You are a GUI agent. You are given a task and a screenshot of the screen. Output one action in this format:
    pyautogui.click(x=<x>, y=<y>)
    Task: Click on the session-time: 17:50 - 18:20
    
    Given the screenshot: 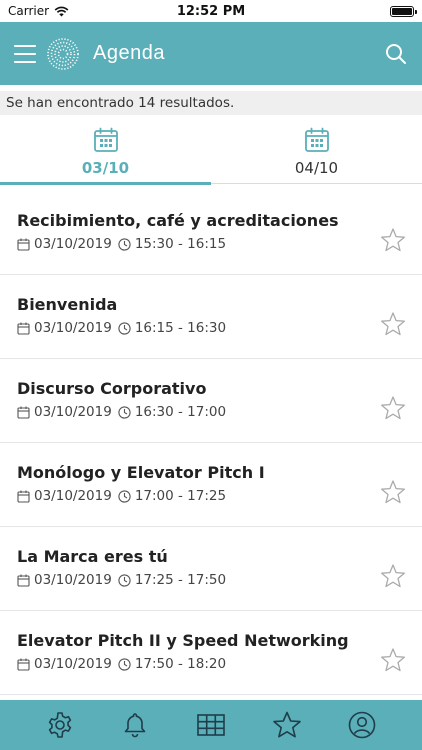 What is the action you would take?
    pyautogui.click(x=180, y=664)
    